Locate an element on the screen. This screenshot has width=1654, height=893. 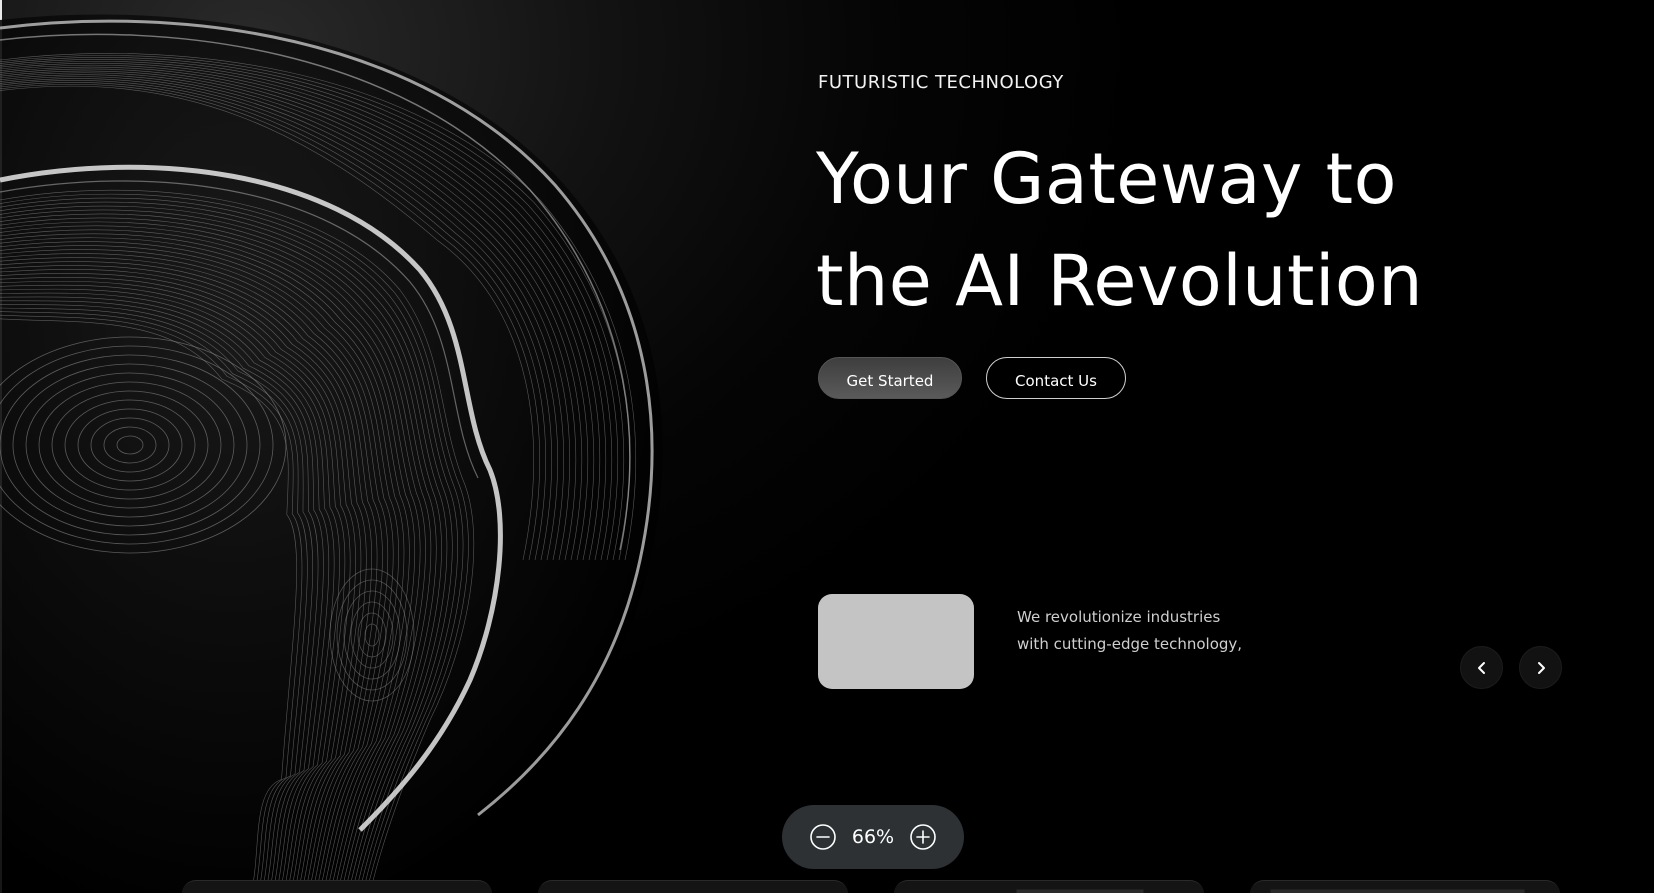
plus-circle-icon is located at coordinates (923, 837).